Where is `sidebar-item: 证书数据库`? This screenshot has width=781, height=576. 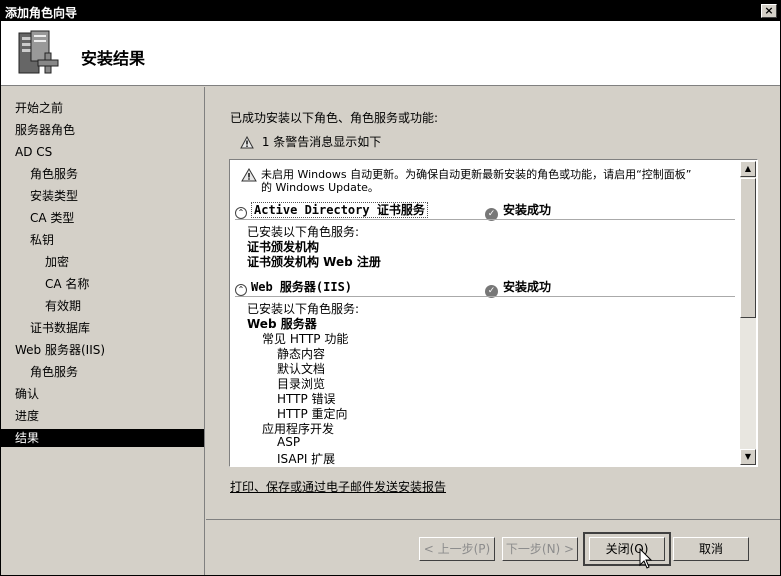
sidebar-item: 证书数据库 is located at coordinates (102, 328).